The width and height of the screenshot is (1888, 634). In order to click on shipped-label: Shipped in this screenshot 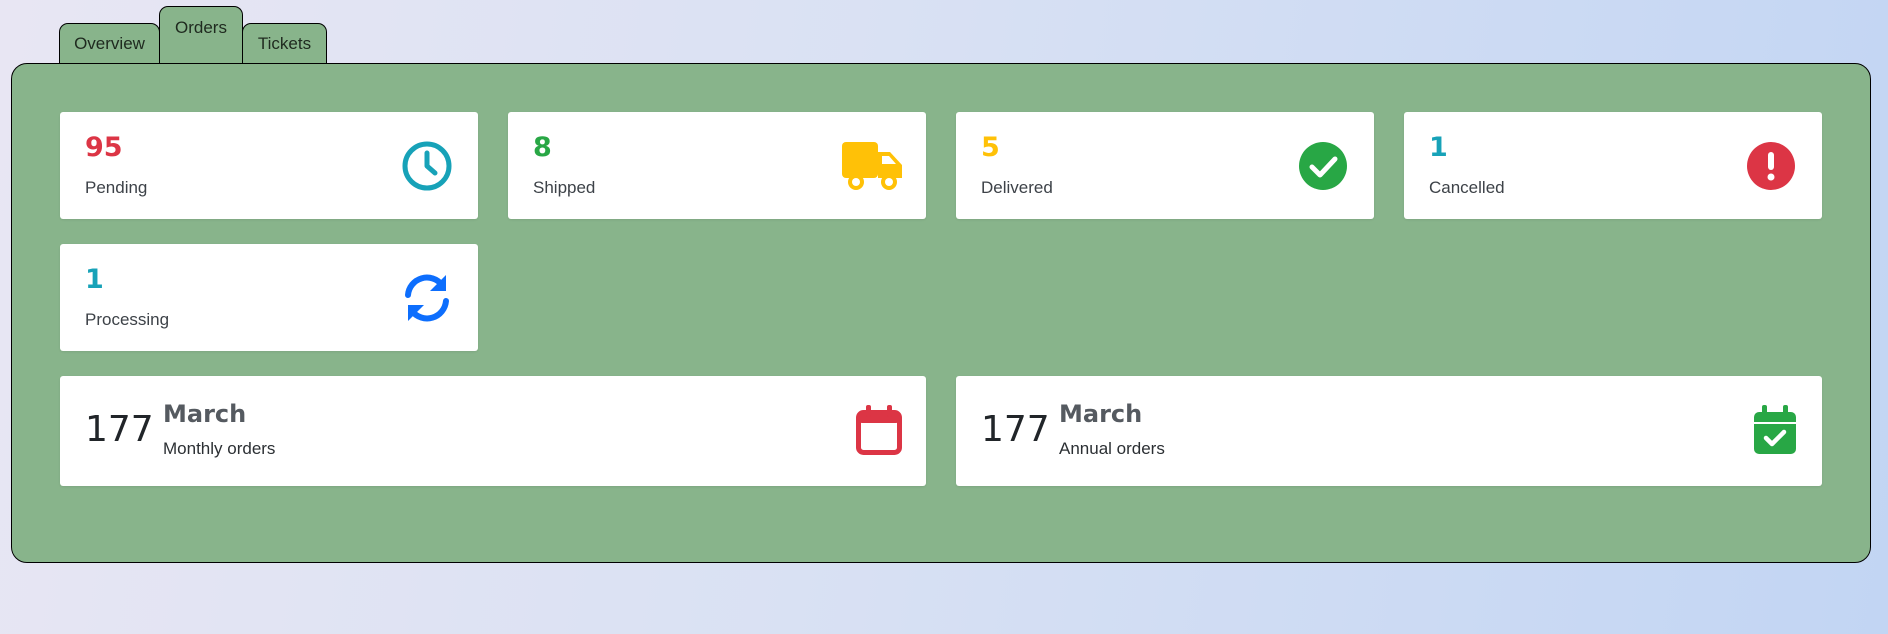, I will do `click(564, 187)`.